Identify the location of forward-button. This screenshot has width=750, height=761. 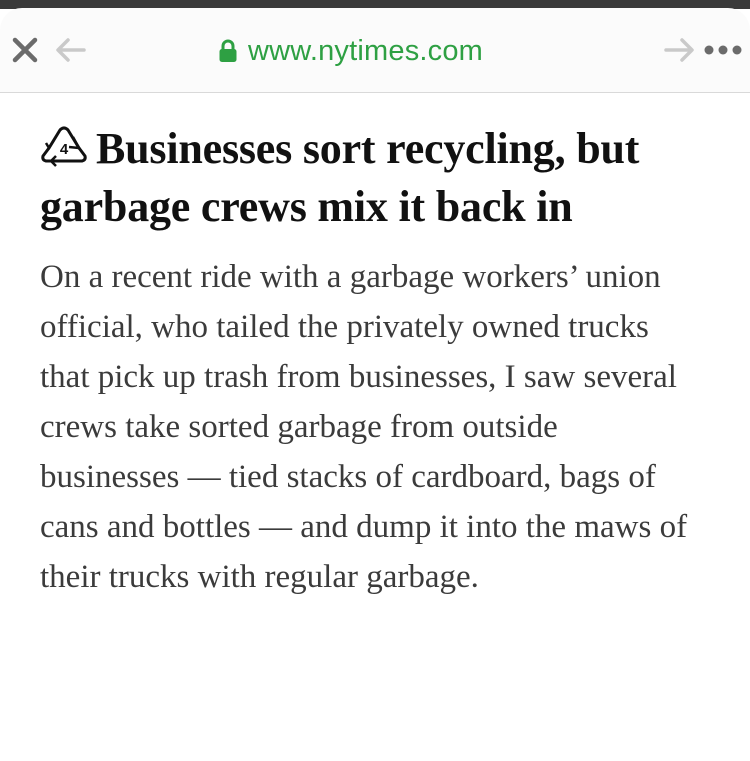
(680, 50).